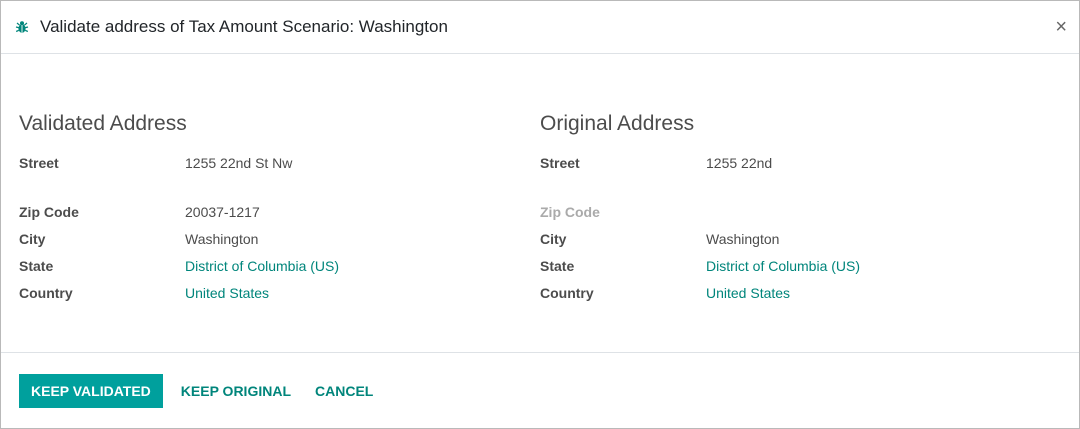 This screenshot has height=429, width=1080. Describe the element at coordinates (236, 391) in the screenshot. I see `keep-original-button: KEEP ORIGINAL` at that location.